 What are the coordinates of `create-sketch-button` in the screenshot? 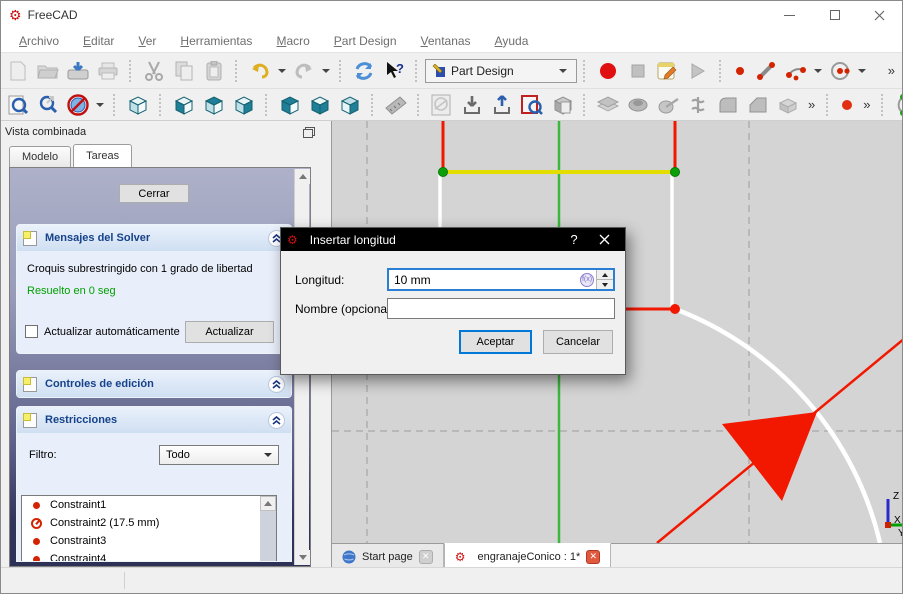 It's located at (442, 105).